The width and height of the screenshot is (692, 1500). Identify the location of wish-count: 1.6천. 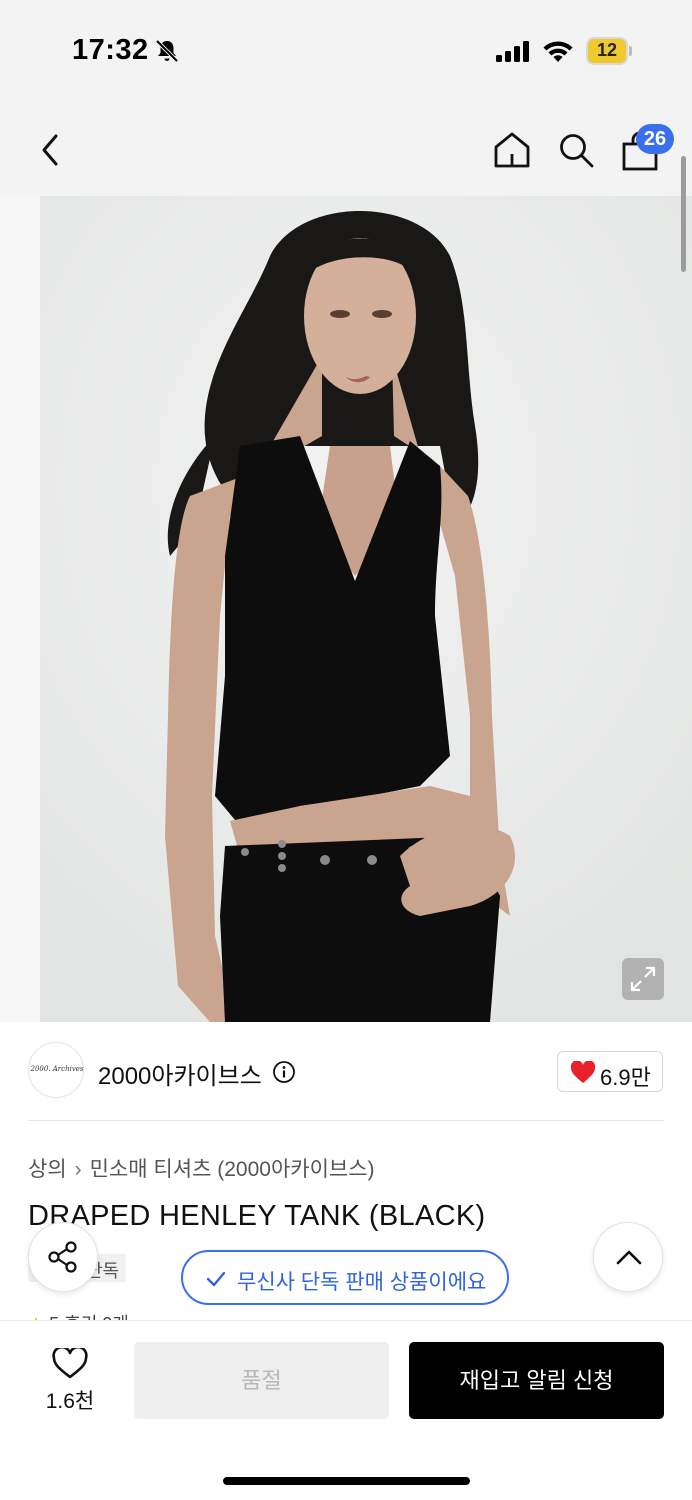
(70, 1401).